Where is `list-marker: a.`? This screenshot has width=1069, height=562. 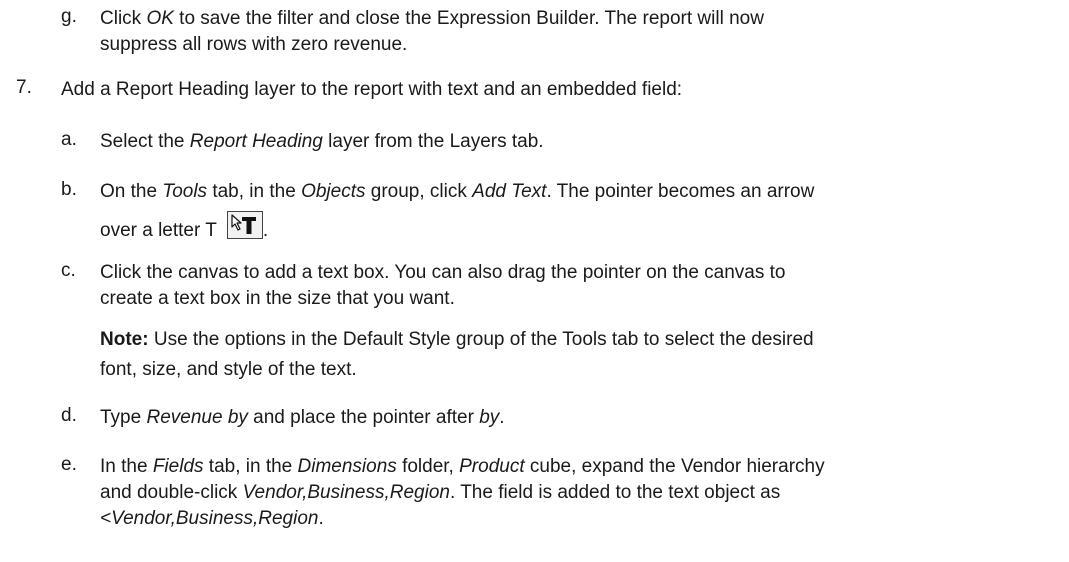
list-marker: a. is located at coordinates (69, 139).